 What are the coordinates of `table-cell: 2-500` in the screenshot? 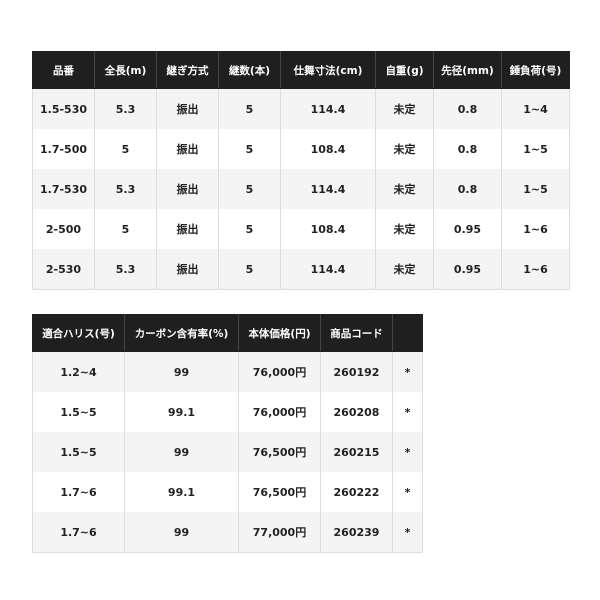 It's located at (63, 229).